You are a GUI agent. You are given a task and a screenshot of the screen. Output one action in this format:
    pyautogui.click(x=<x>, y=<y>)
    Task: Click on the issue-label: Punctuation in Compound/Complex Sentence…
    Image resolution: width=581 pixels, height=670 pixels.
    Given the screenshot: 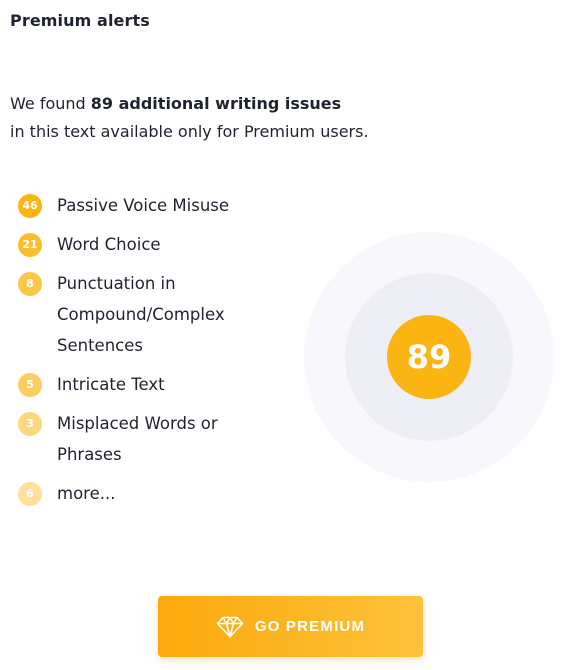 What is the action you would take?
    pyautogui.click(x=141, y=314)
    